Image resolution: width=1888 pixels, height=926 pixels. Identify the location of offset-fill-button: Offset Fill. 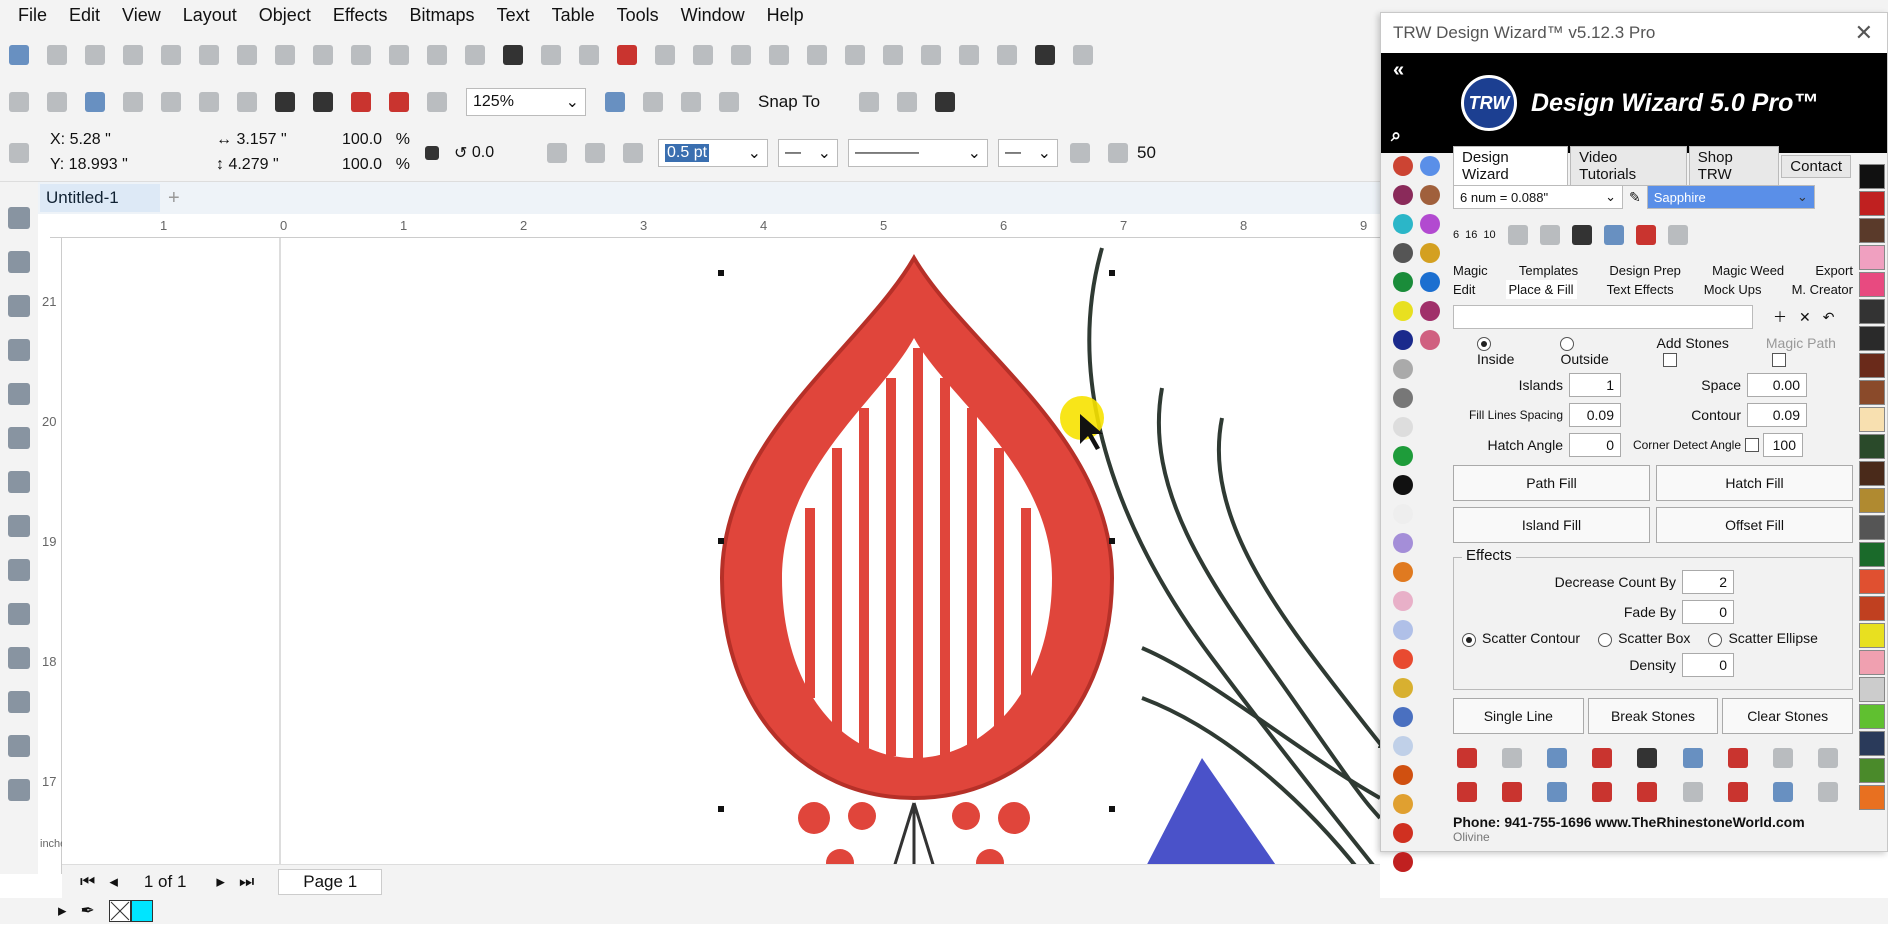
(1754, 525).